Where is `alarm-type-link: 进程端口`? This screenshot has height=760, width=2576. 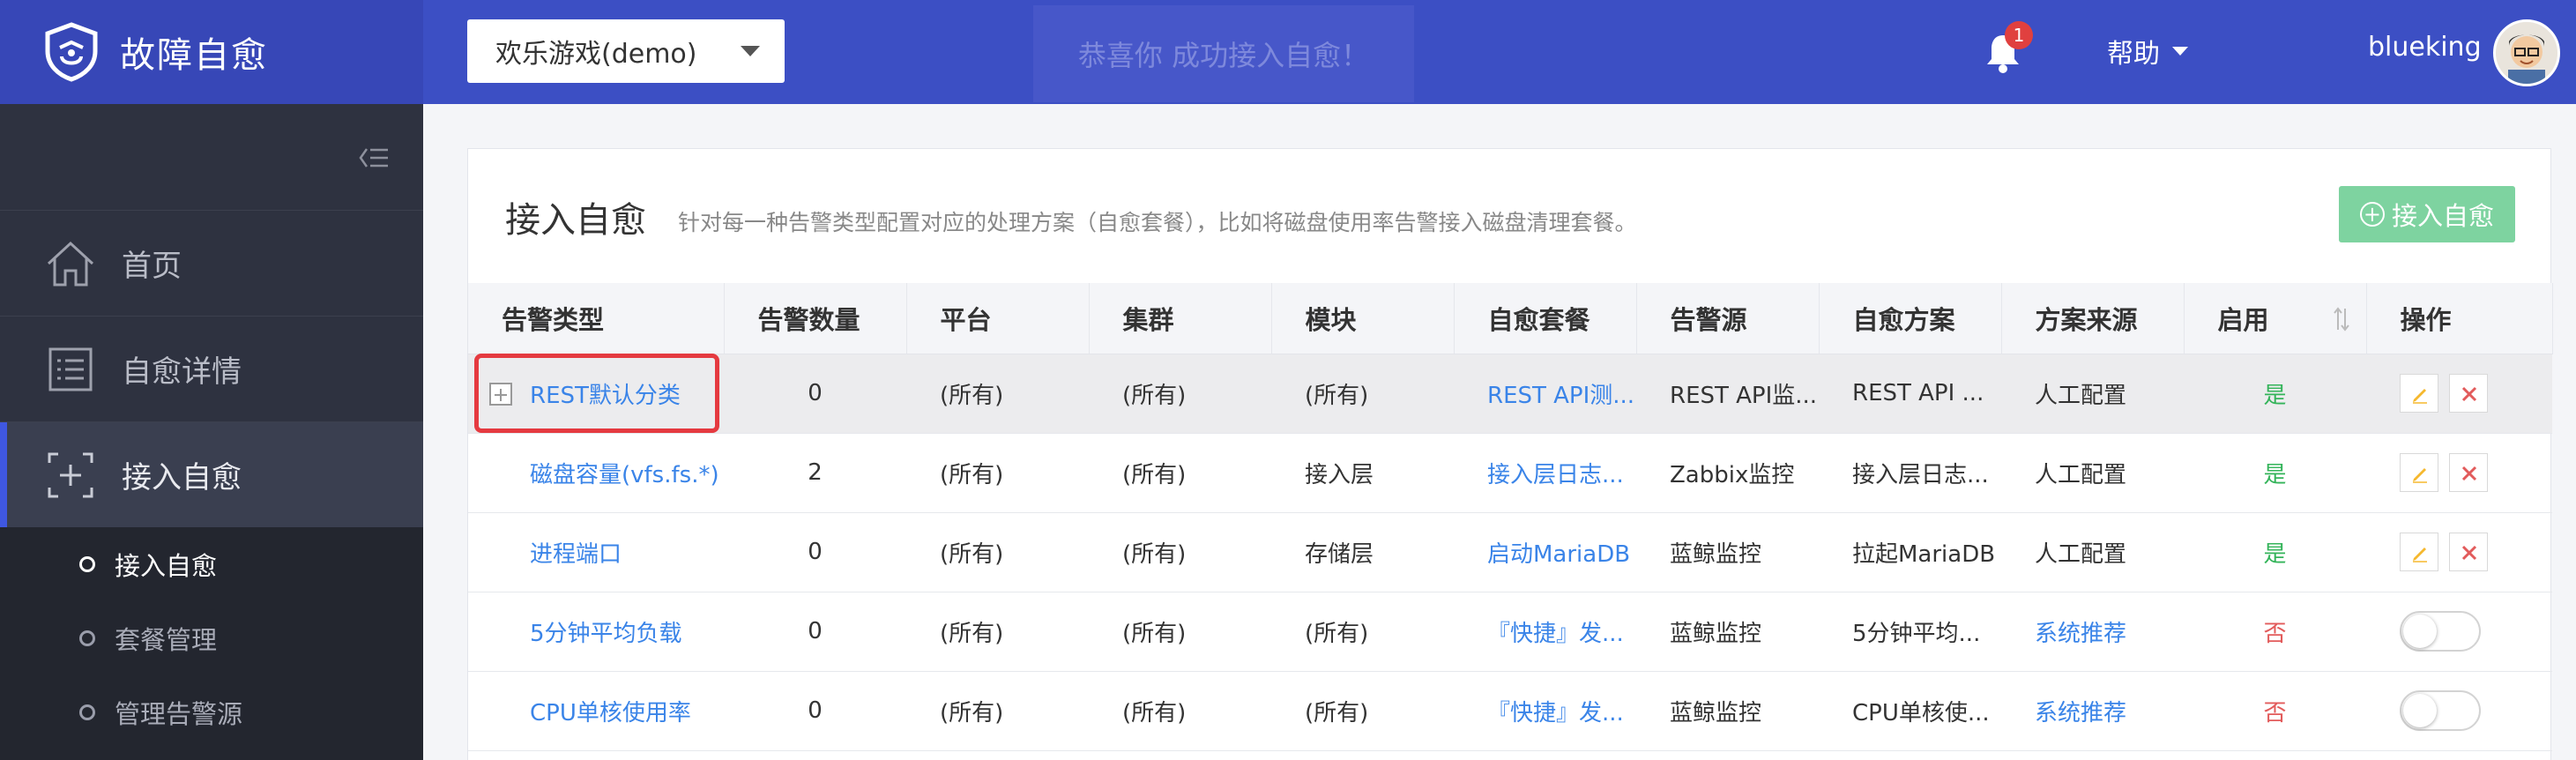
alarm-type-link: 进程端口 is located at coordinates (576, 554).